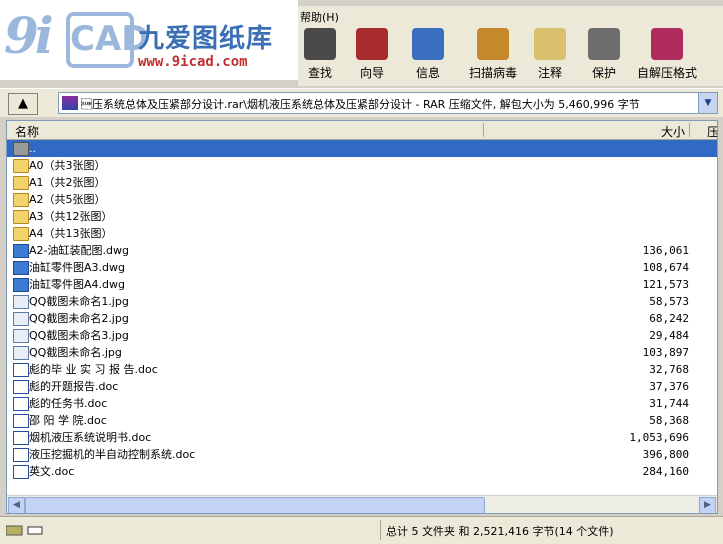 This screenshot has height=544, width=723. I want to click on file-name: QQ截图未命名2.jpg, so click(79, 318).